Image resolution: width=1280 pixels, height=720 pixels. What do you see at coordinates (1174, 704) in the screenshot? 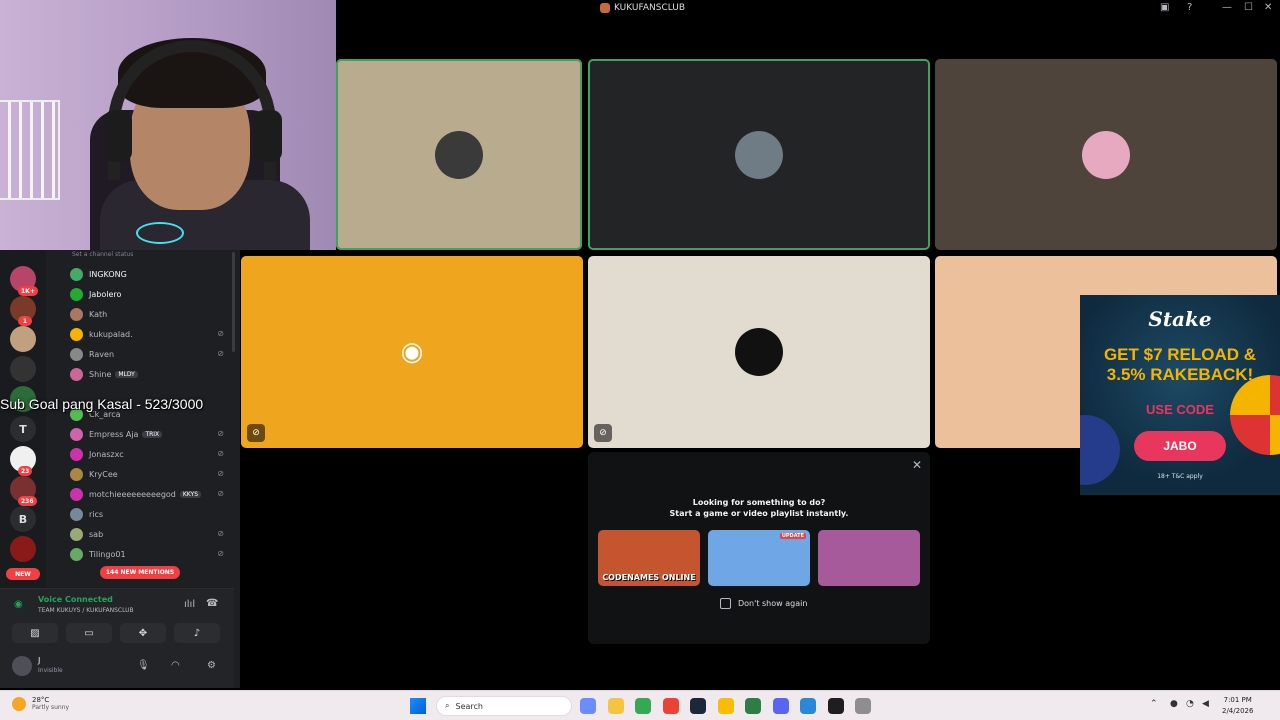
I see `tray-mic-icon: ●` at bounding box center [1174, 704].